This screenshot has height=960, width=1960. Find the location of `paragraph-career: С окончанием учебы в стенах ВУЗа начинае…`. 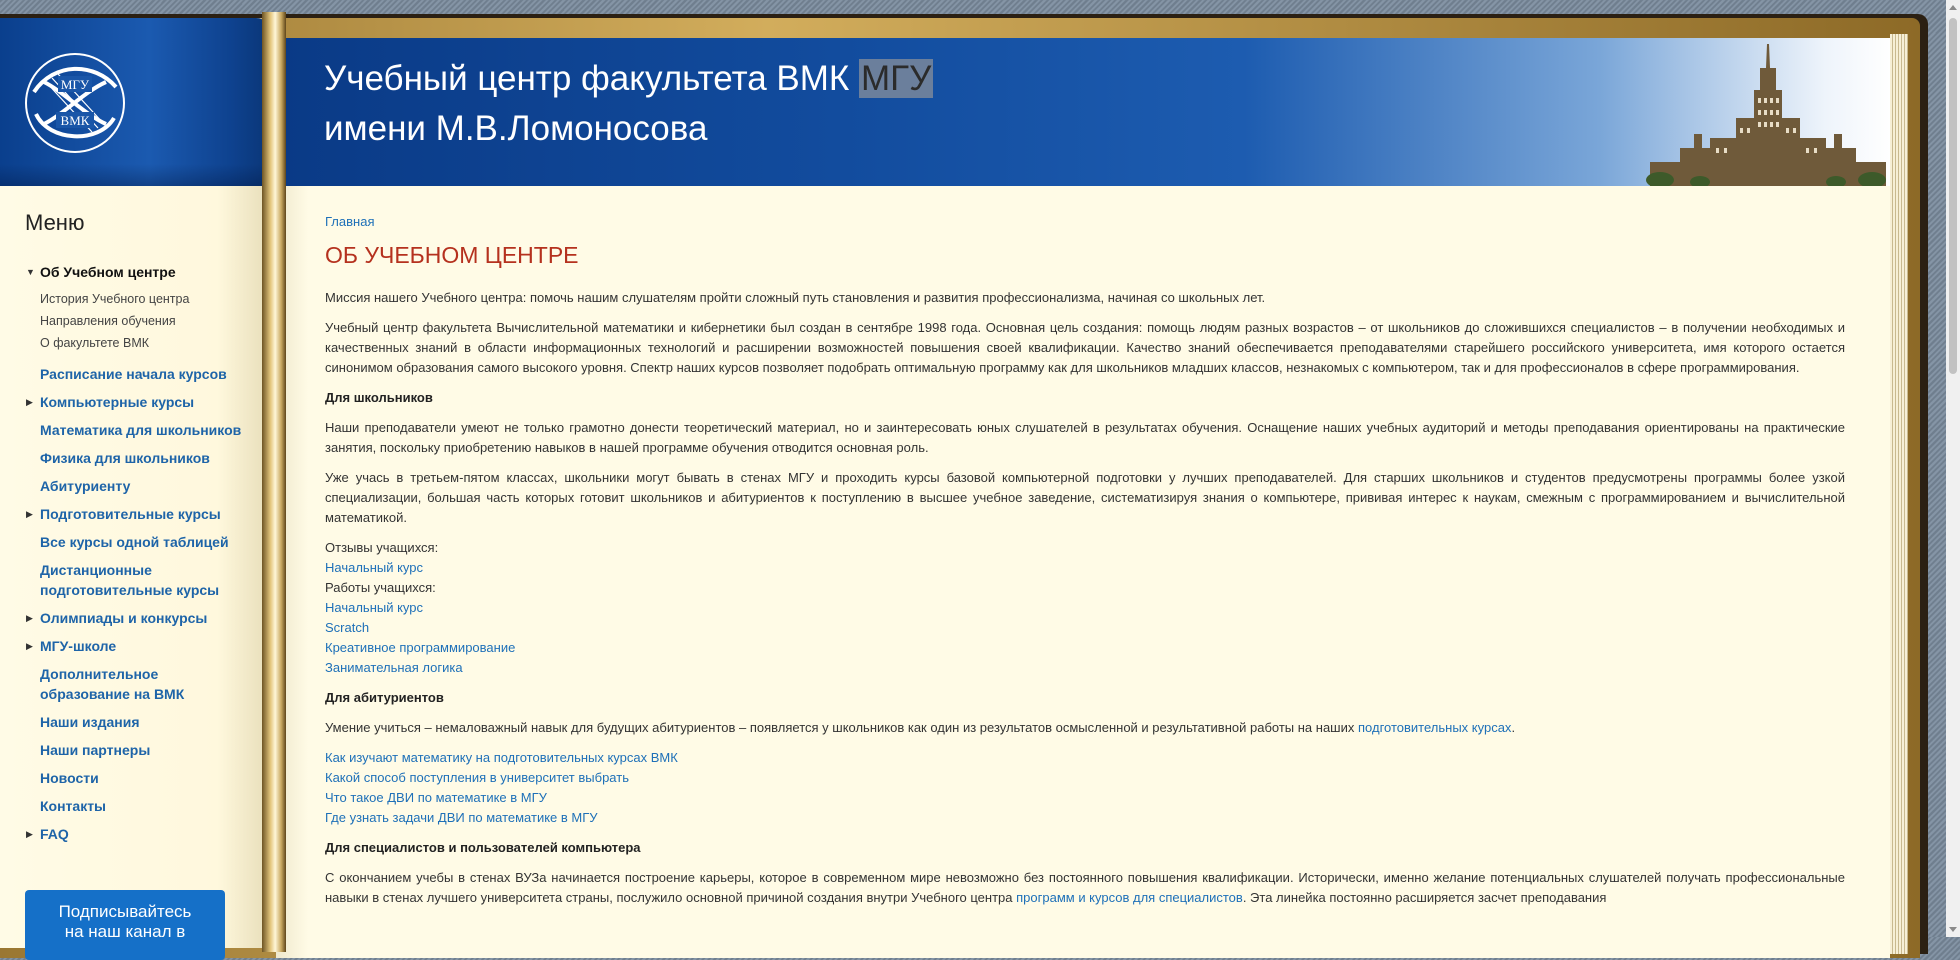

paragraph-career: С окончанием учебы в стенах ВУЗа начинае… is located at coordinates (1085, 888).